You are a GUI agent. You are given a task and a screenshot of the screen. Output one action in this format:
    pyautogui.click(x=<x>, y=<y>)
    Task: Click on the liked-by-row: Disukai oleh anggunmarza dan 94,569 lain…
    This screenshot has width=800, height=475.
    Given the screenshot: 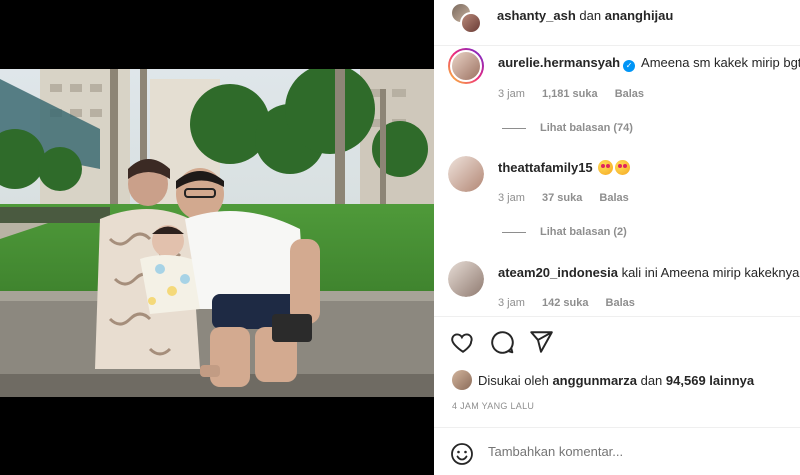 What is the action you would take?
    pyautogui.click(x=617, y=381)
    